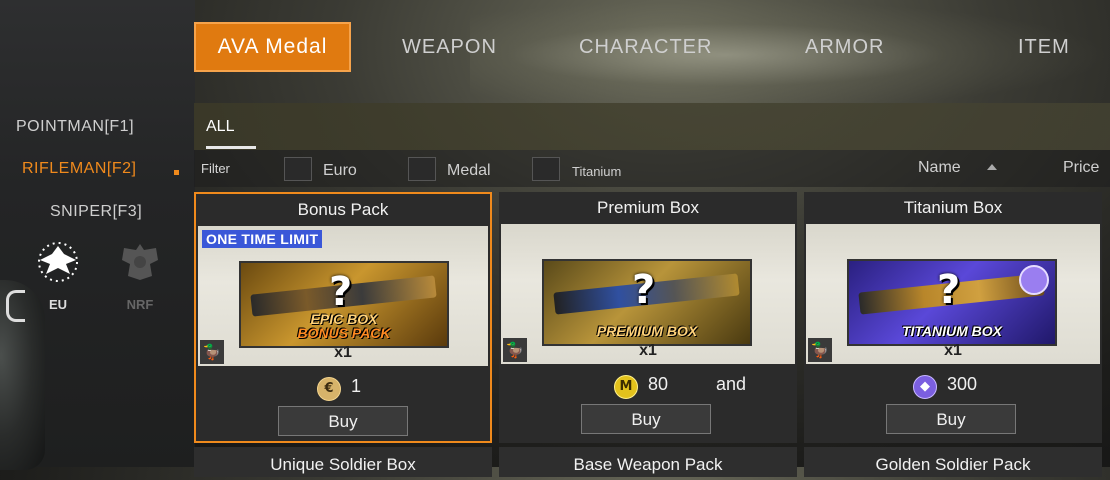 The image size is (1110, 480). I want to click on titanium-checkbox, so click(546, 169).